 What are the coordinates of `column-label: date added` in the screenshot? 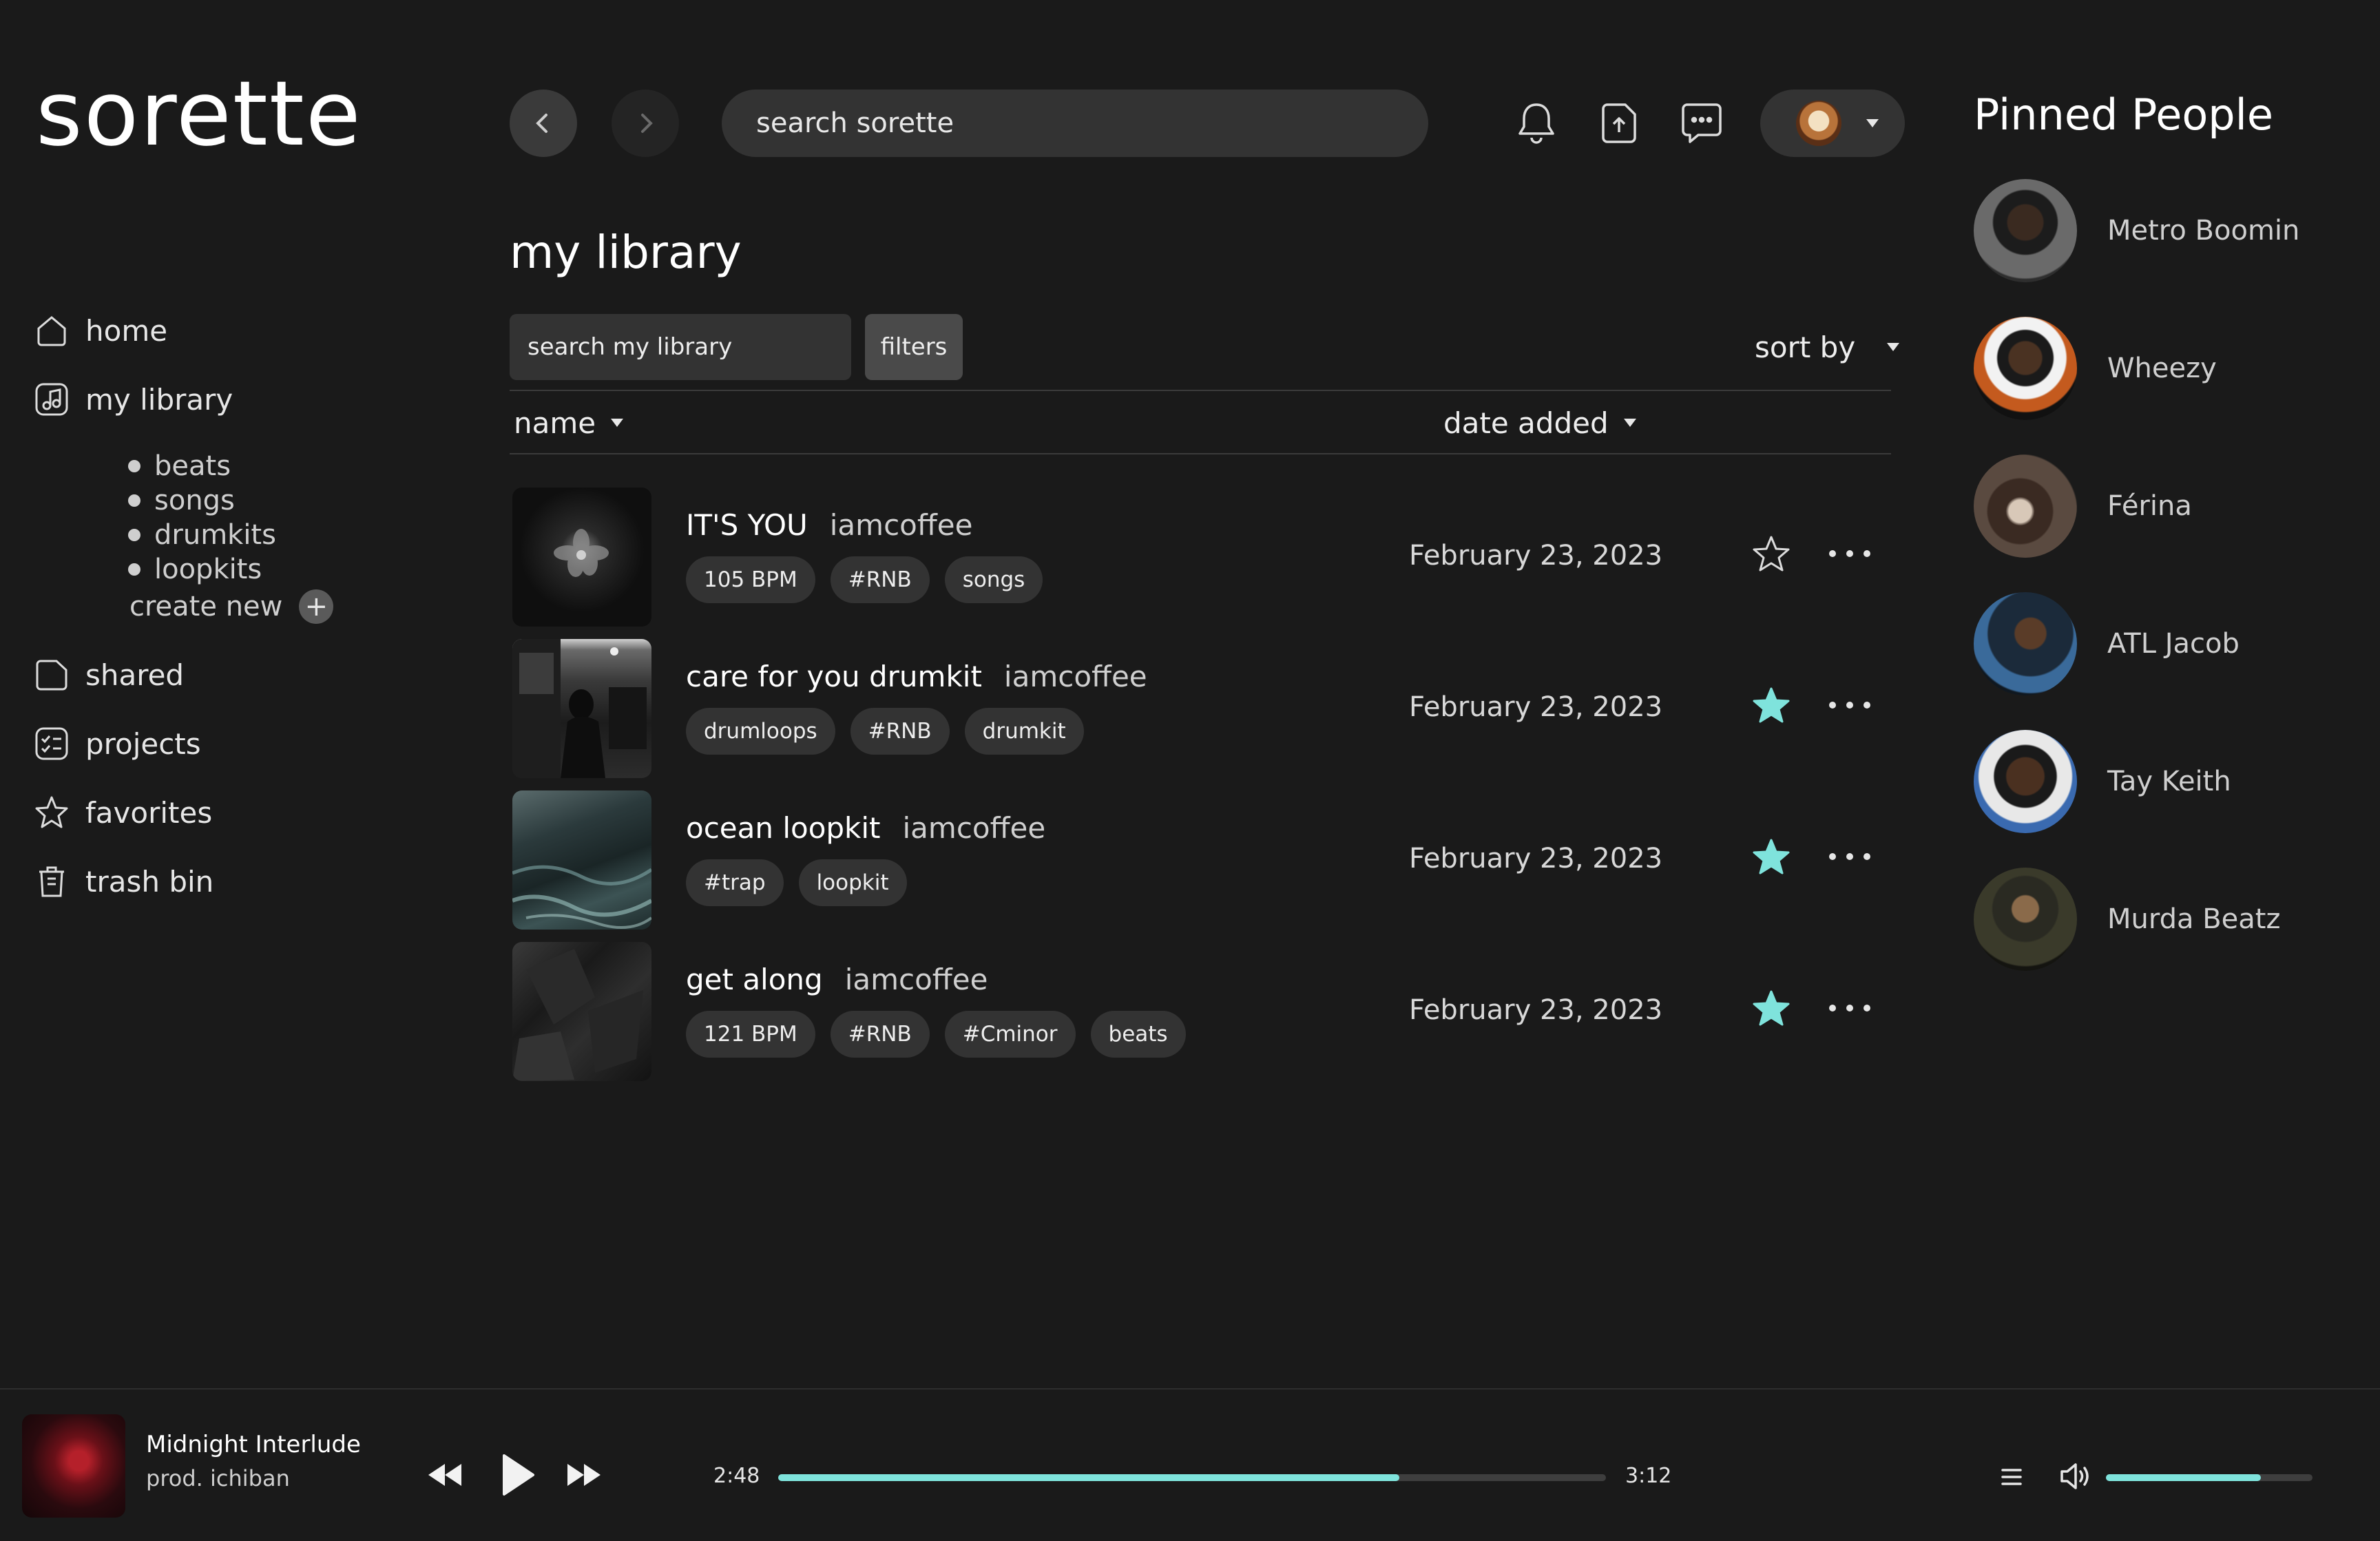 It's located at (1526, 423).